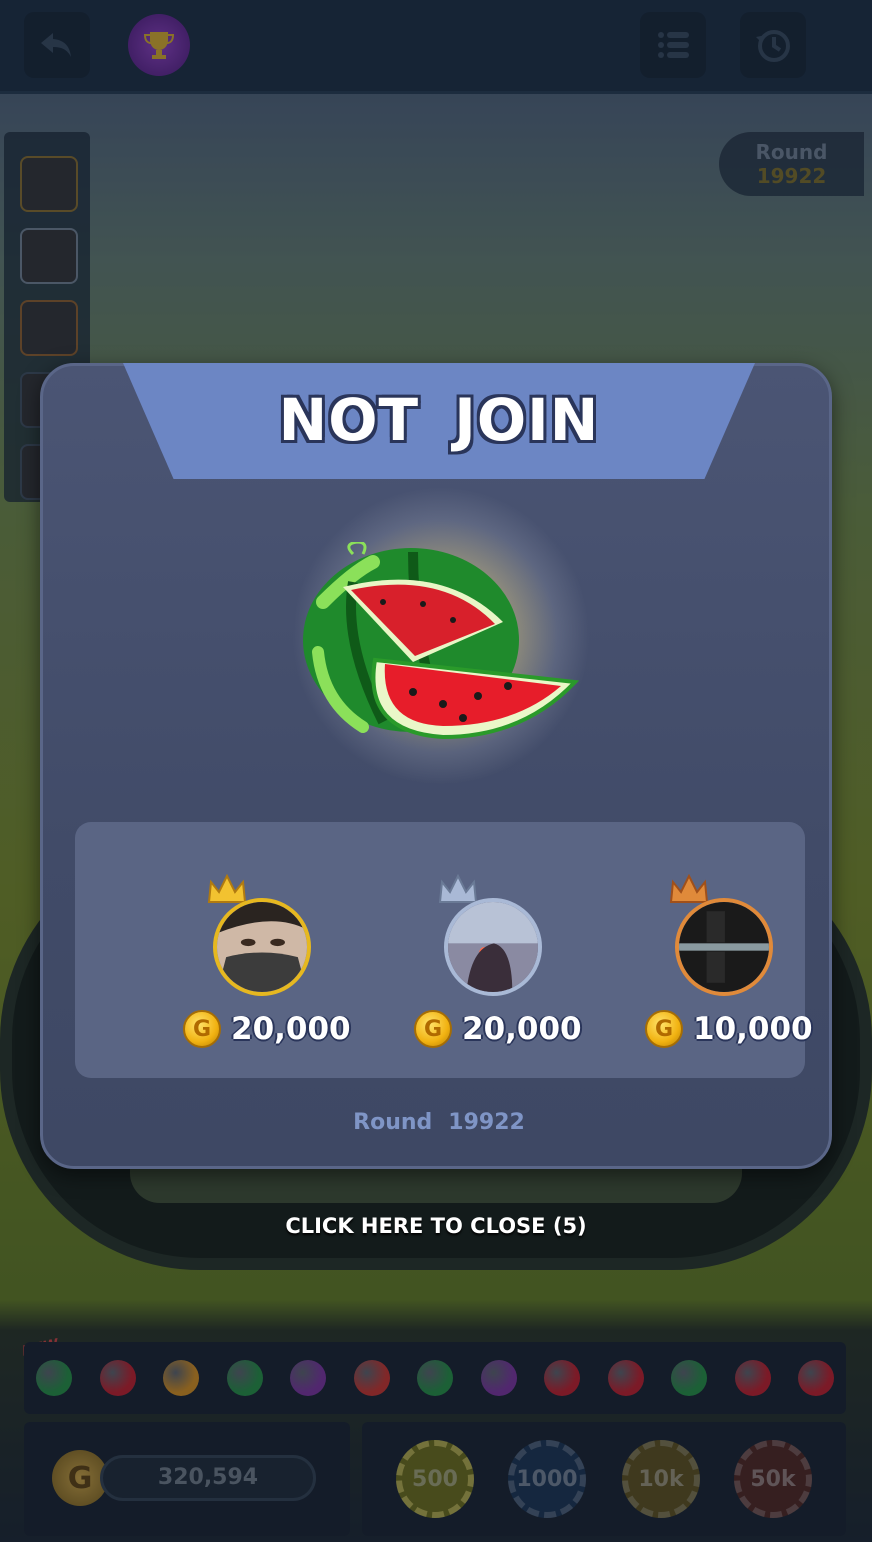  I want to click on watermelon-icon, so click(441, 641).